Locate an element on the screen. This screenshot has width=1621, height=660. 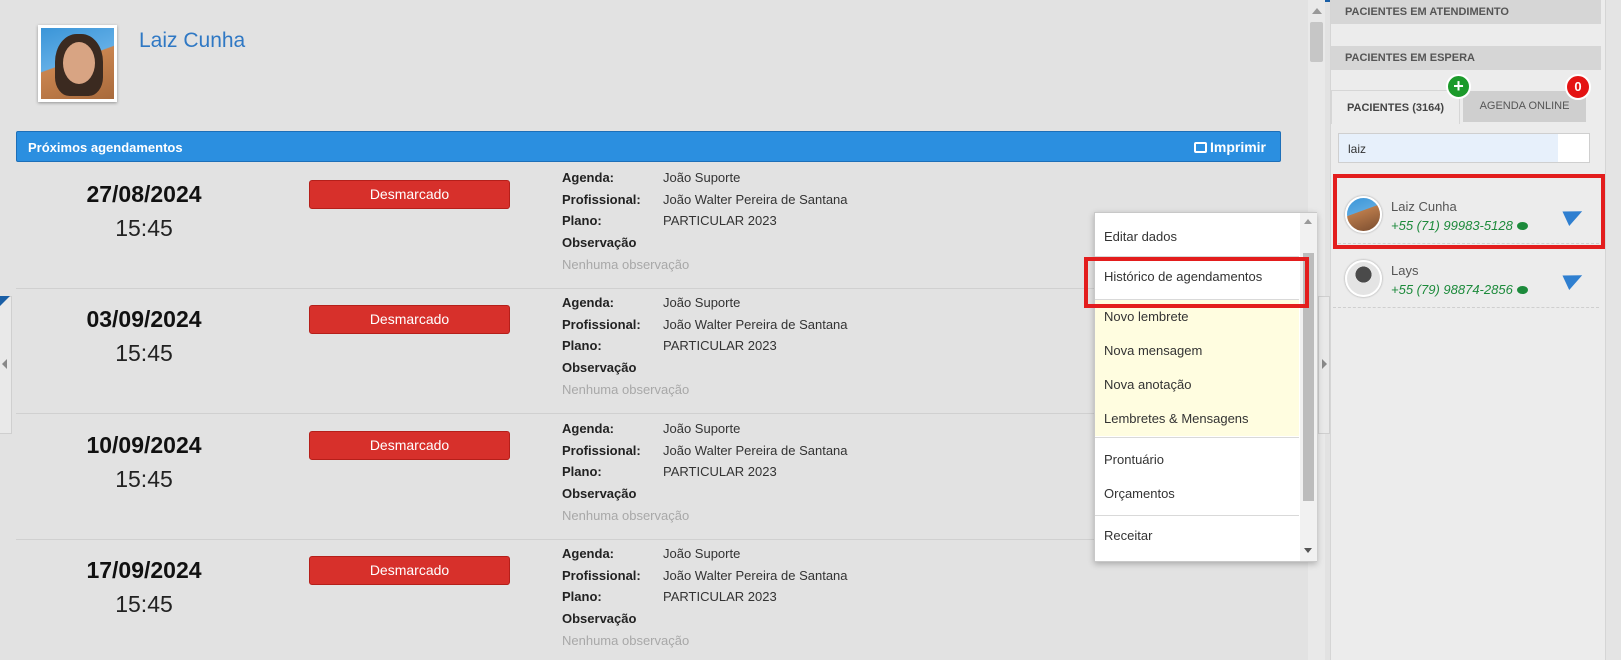
patient-list-item: Laiz Cunha +55 (71) 99983-5128 is located at coordinates (1466, 212).